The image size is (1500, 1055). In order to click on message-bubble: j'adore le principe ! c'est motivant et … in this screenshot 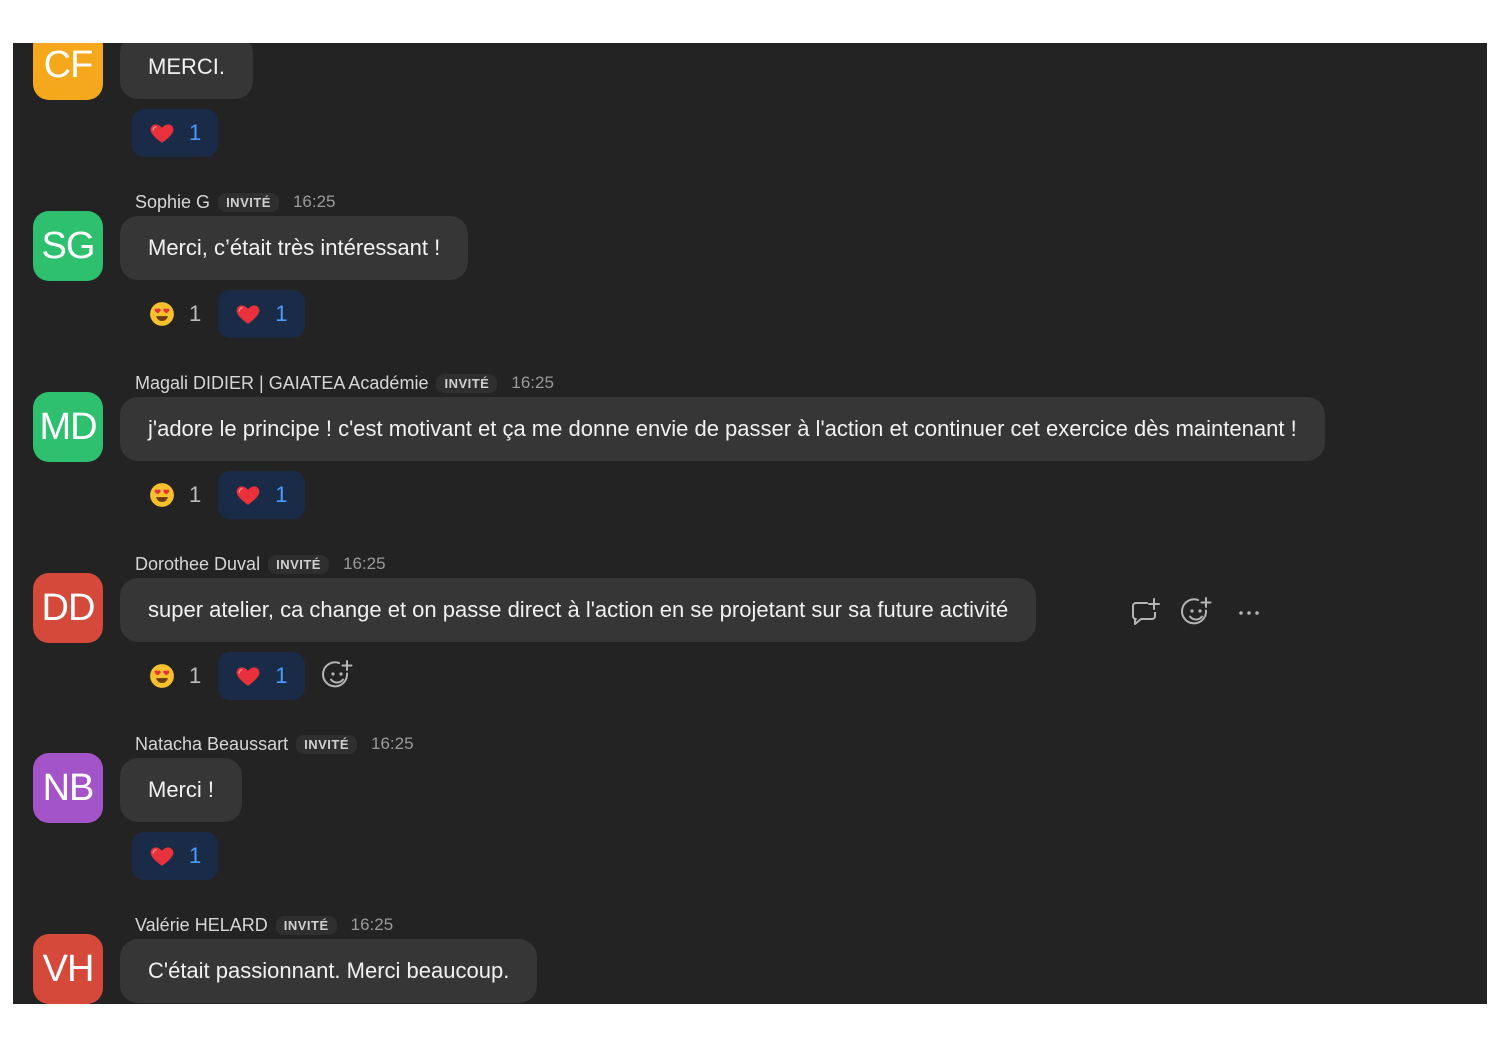, I will do `click(722, 429)`.